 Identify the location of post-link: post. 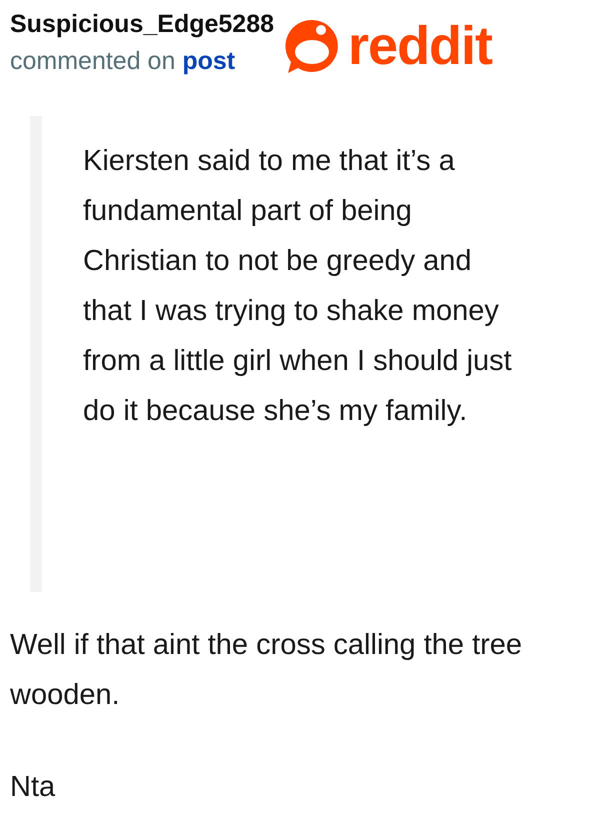
(209, 61).